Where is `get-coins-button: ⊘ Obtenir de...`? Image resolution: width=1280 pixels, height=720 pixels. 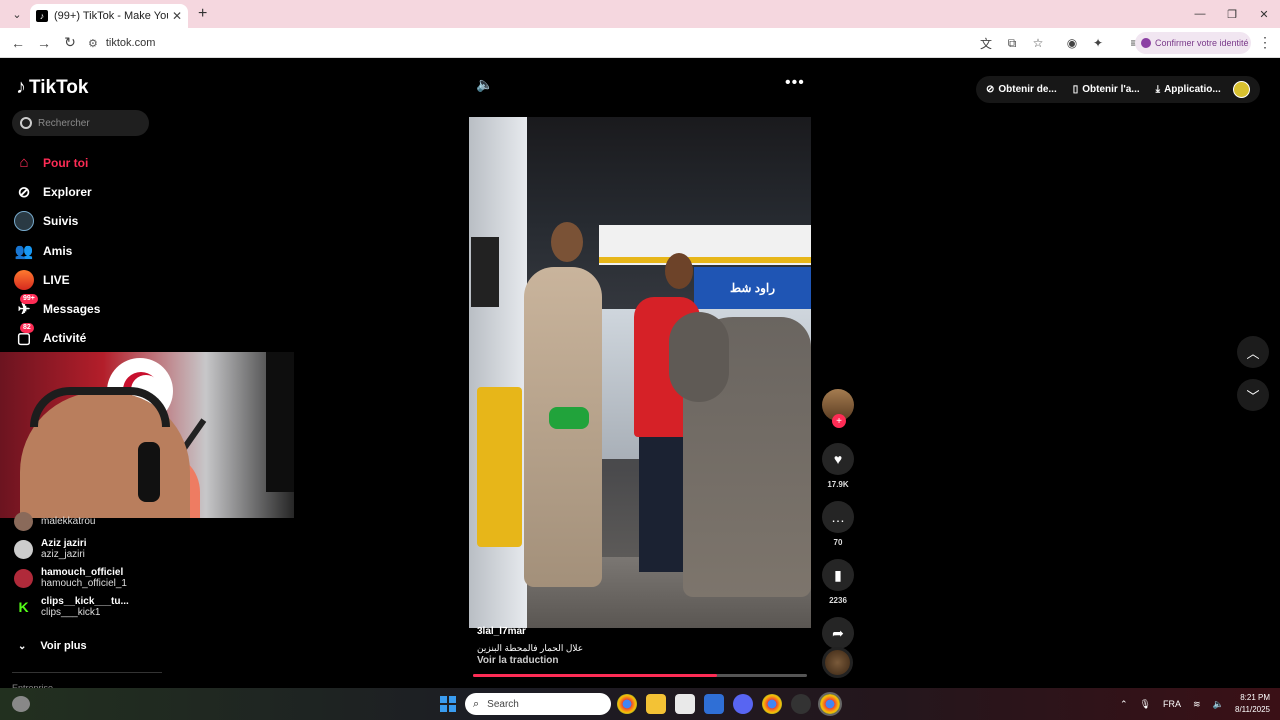
get-coins-button: ⊘ Obtenir de... is located at coordinates (1021, 89).